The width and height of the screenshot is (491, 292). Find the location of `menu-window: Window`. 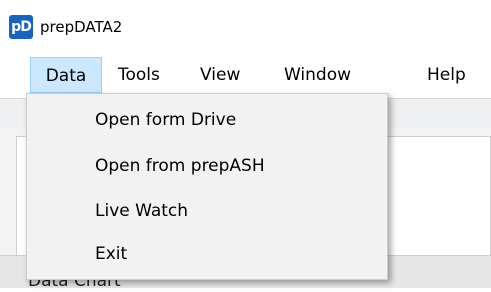

menu-window: Window is located at coordinates (317, 75).